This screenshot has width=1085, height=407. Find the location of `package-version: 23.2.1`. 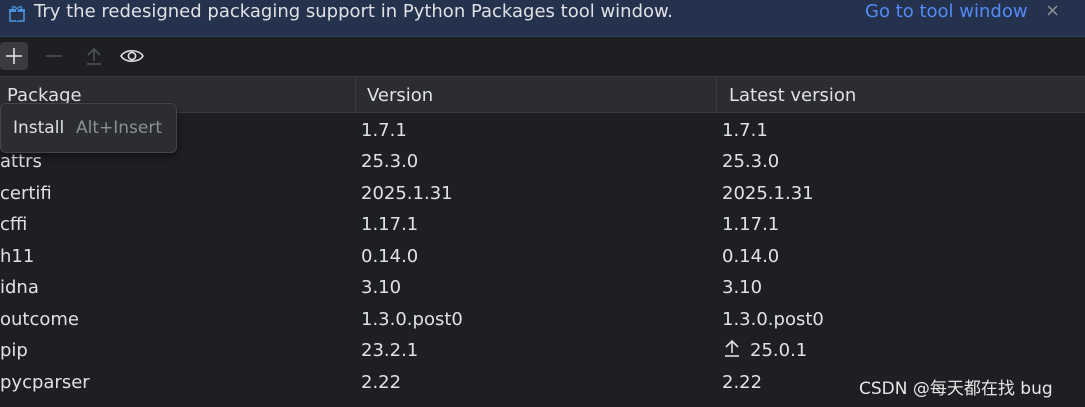

package-version: 23.2.1 is located at coordinates (390, 350).